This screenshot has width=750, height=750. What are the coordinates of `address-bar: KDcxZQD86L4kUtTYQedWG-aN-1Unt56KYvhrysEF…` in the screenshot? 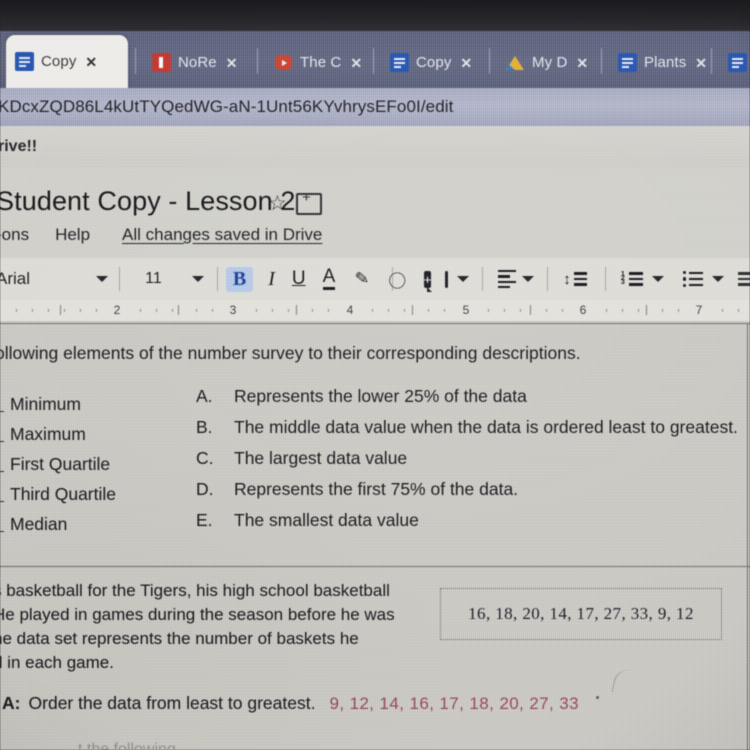 It's located at (375, 107).